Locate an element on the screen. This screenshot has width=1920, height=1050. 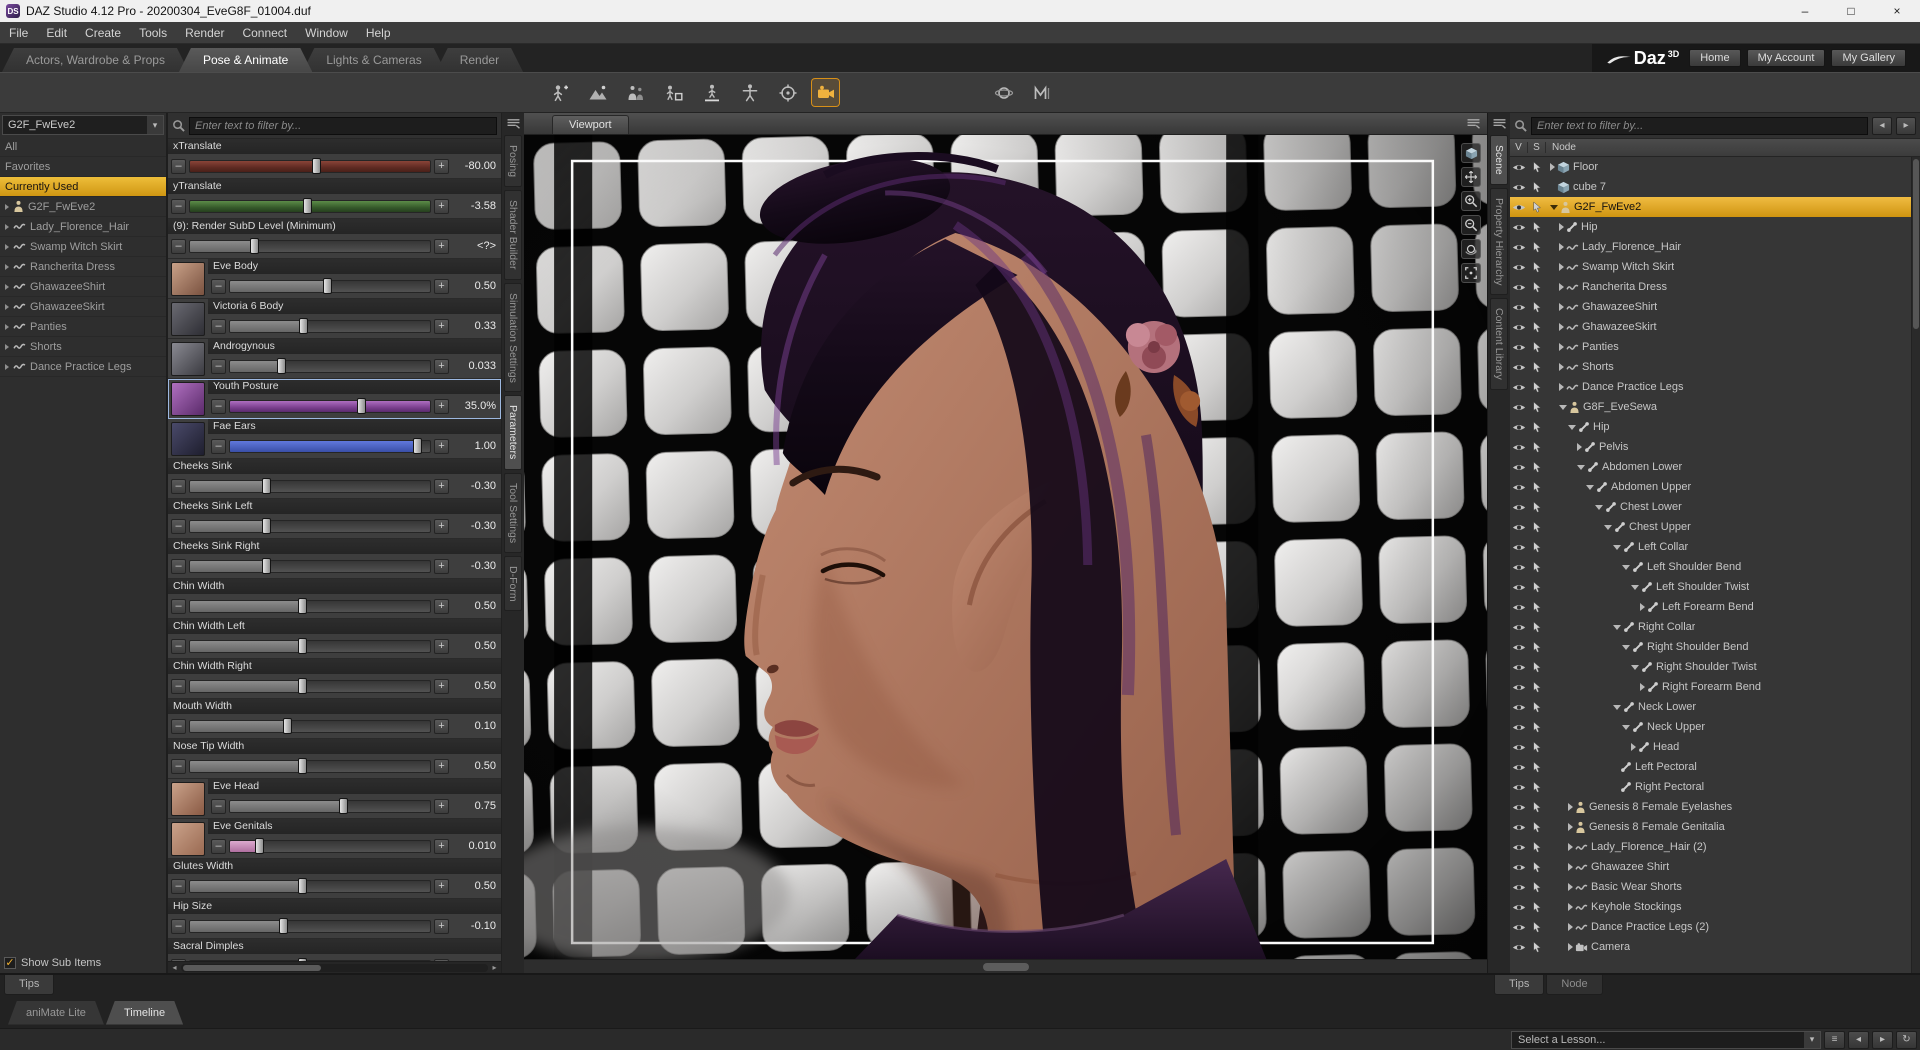
scene-node-row: Lady_Florence_Hair (2) is located at coordinates (1715, 847).